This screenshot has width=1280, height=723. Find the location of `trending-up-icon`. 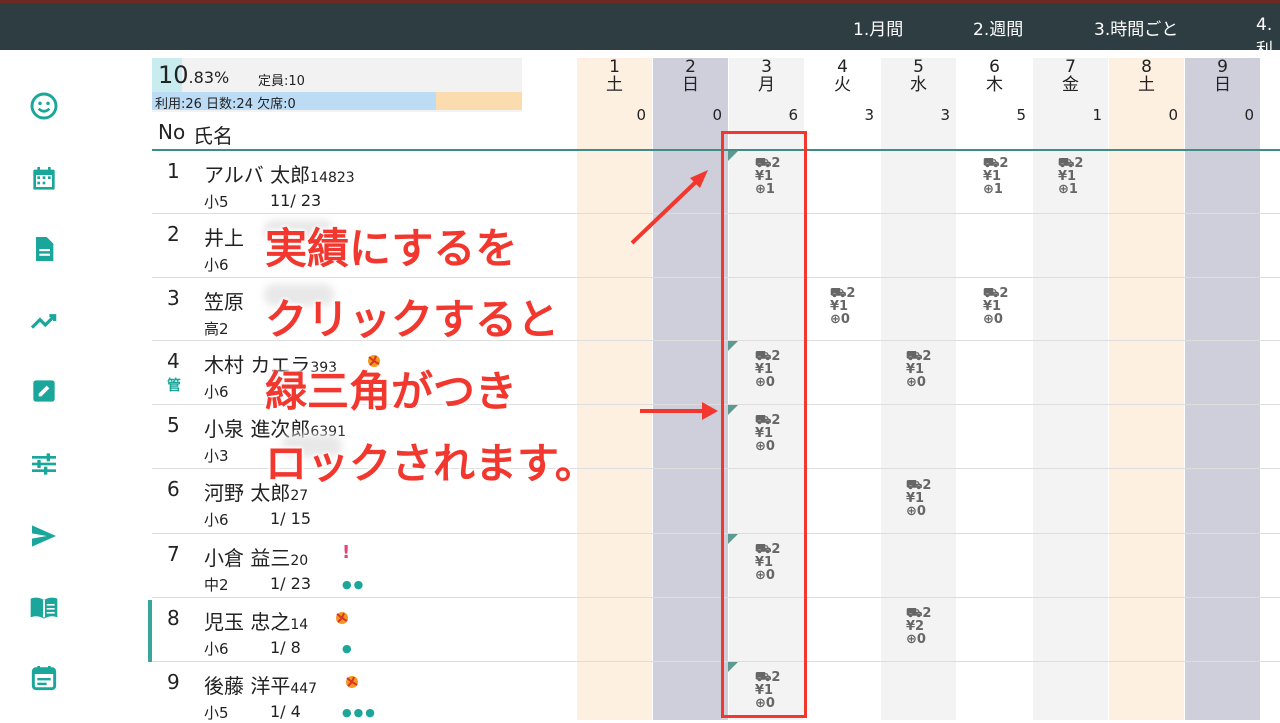

trending-up-icon is located at coordinates (44, 321).